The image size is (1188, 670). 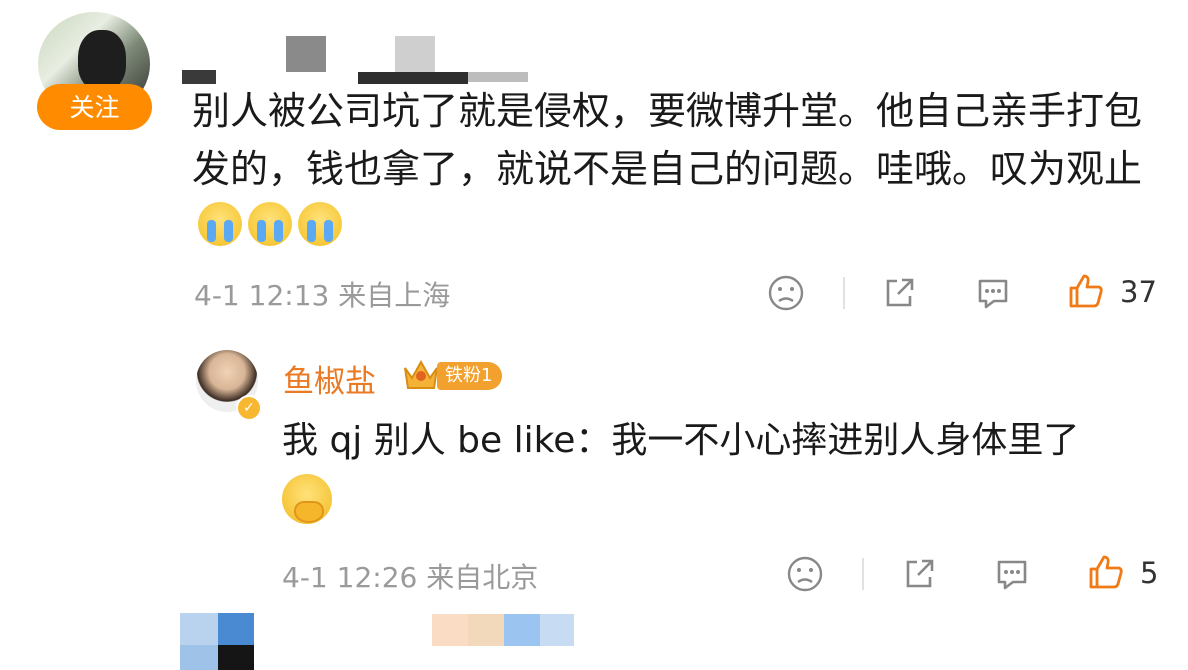 What do you see at coordinates (94, 107) in the screenshot?
I see `follow-button: 关注` at bounding box center [94, 107].